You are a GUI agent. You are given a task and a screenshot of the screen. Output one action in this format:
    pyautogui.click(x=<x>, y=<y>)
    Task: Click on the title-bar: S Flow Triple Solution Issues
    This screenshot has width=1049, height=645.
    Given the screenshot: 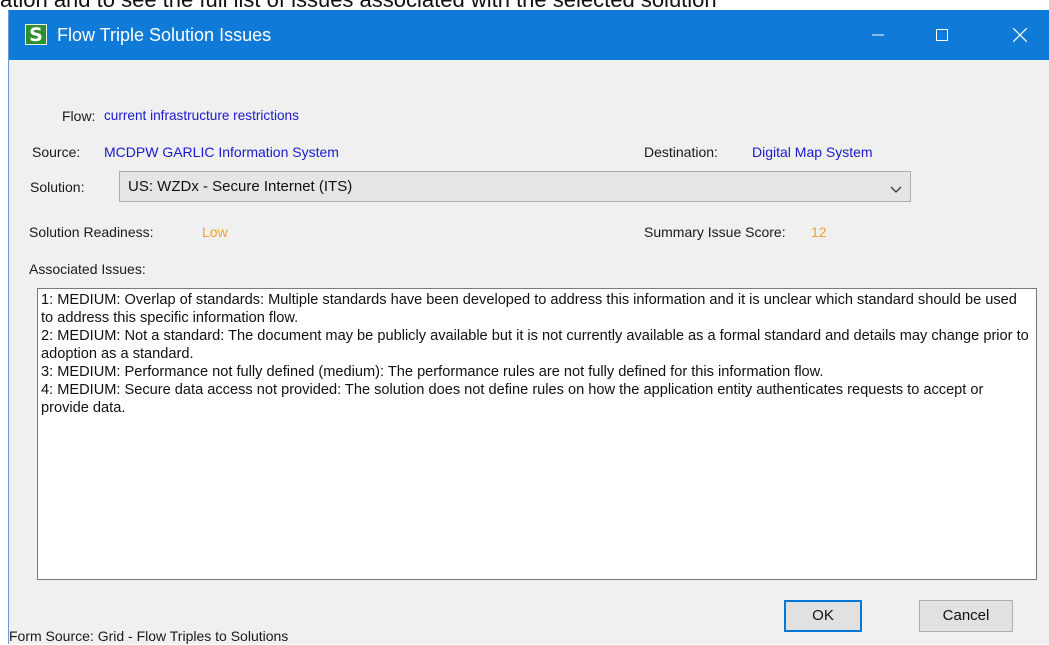 What is the action you would take?
    pyautogui.click(x=529, y=35)
    